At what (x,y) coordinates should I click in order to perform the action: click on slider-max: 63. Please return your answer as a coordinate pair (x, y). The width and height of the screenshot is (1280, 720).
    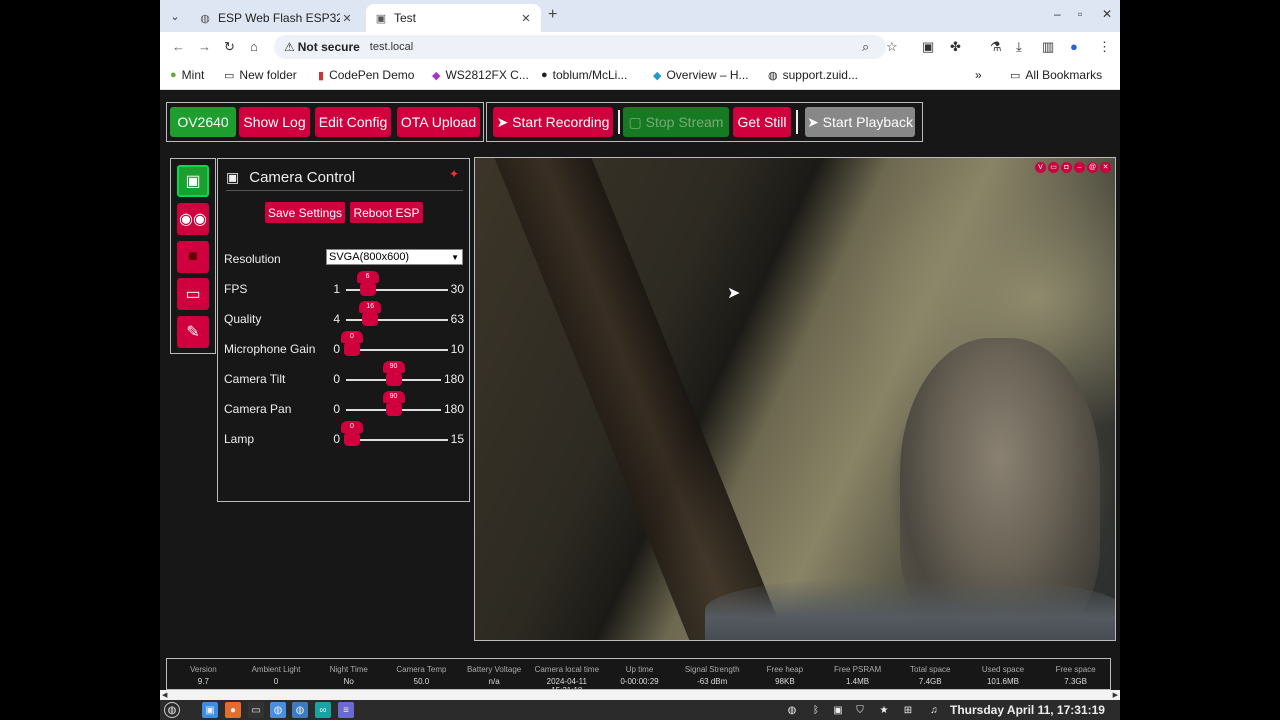
    Looking at the image, I should click on (457, 319).